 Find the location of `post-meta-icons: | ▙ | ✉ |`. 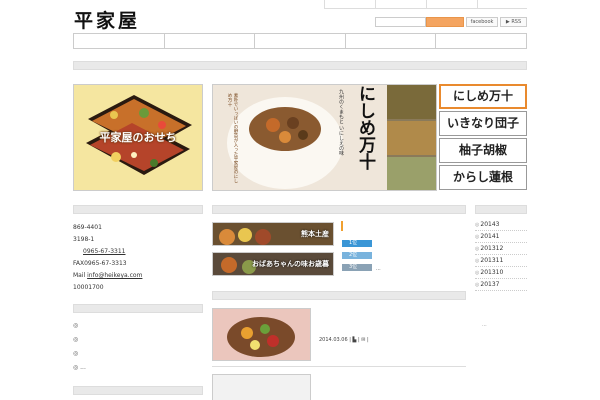

post-meta-icons: | ▙ | ✉ | is located at coordinates (358, 340).